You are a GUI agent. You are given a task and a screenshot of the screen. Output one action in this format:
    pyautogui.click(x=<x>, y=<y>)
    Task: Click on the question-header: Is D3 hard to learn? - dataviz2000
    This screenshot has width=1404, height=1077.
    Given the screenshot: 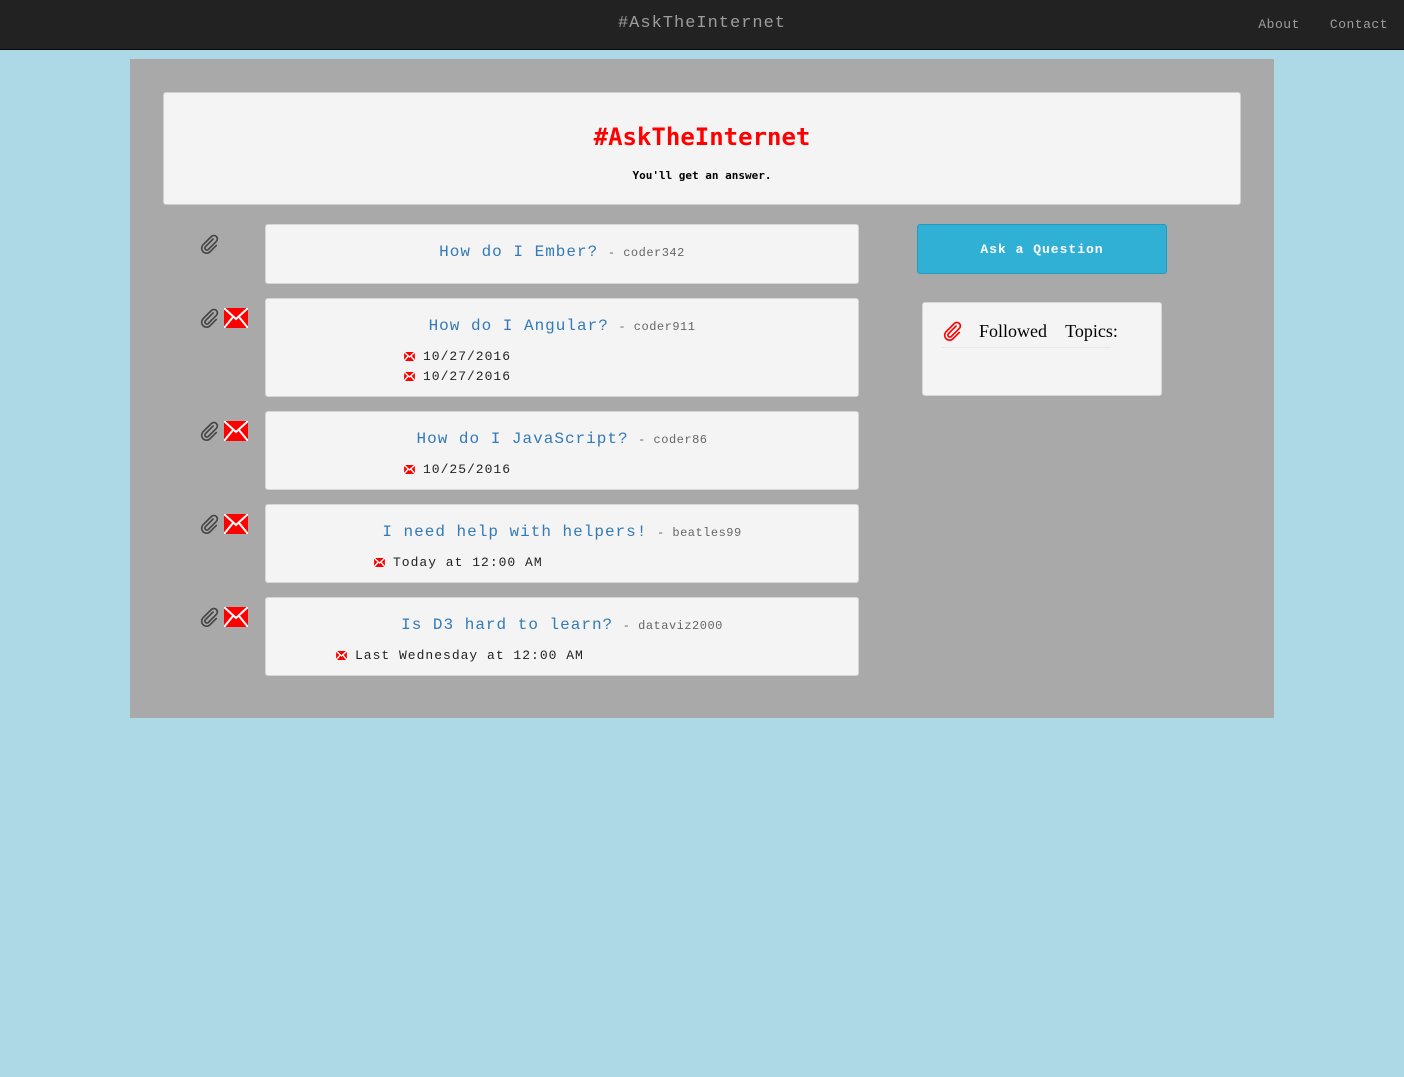 What is the action you would take?
    pyautogui.click(x=562, y=625)
    